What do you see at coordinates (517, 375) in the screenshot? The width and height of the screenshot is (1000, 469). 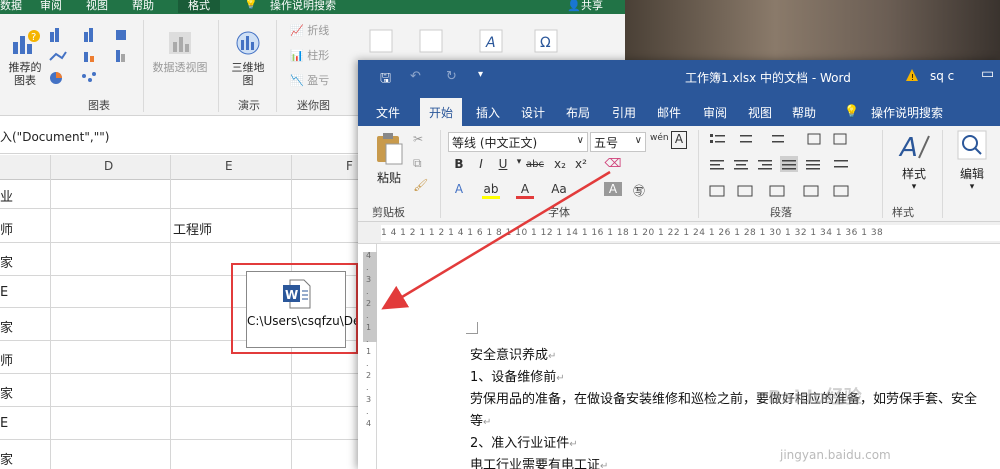 I see `doc-line: 1、设备维修前↵` at bounding box center [517, 375].